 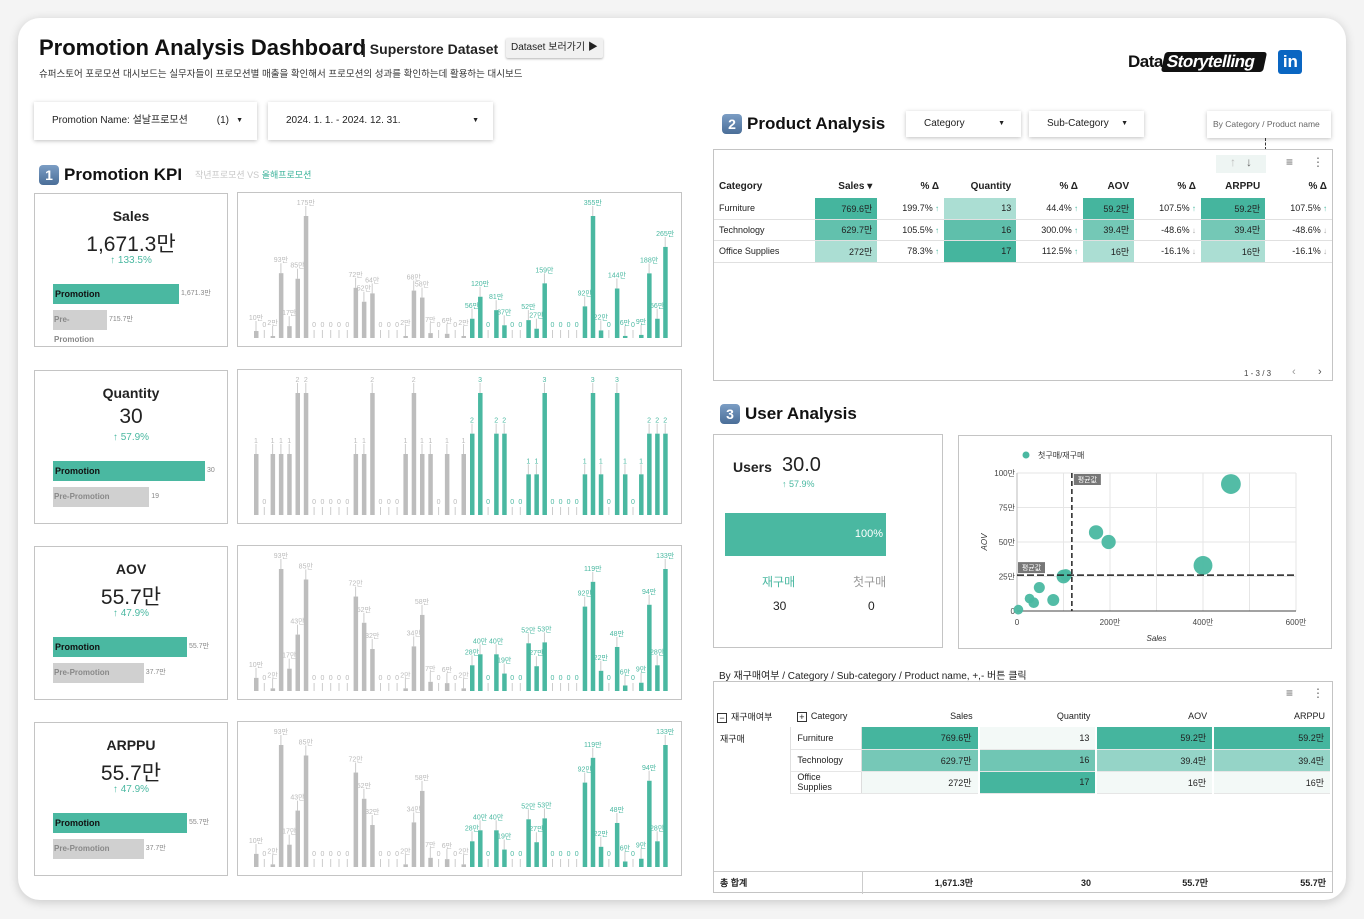 What do you see at coordinates (764, 187) in the screenshot?
I see `column-header: Category` at bounding box center [764, 187].